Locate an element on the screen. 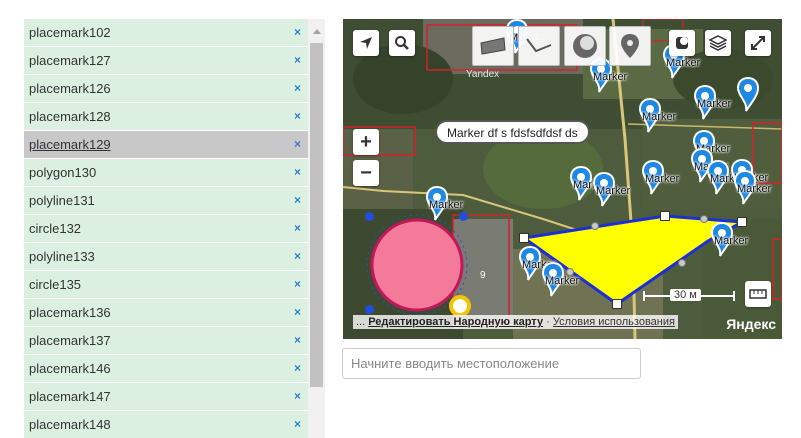  list-item: circle135 × is located at coordinates (166, 284).